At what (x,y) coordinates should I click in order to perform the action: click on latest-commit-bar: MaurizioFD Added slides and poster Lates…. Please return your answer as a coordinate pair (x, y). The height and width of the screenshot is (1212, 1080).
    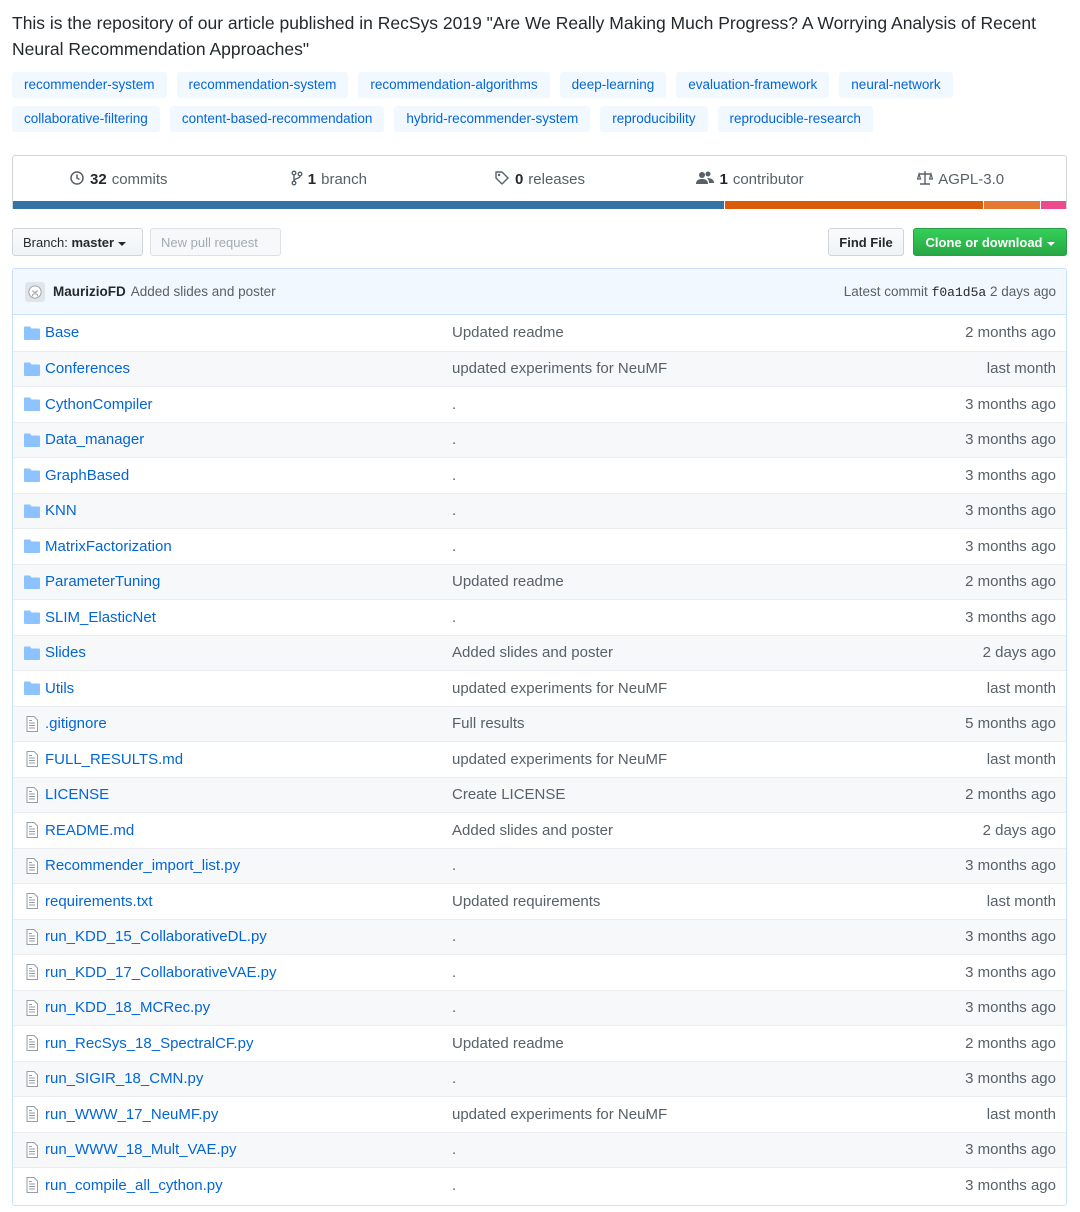
    Looking at the image, I should click on (539, 292).